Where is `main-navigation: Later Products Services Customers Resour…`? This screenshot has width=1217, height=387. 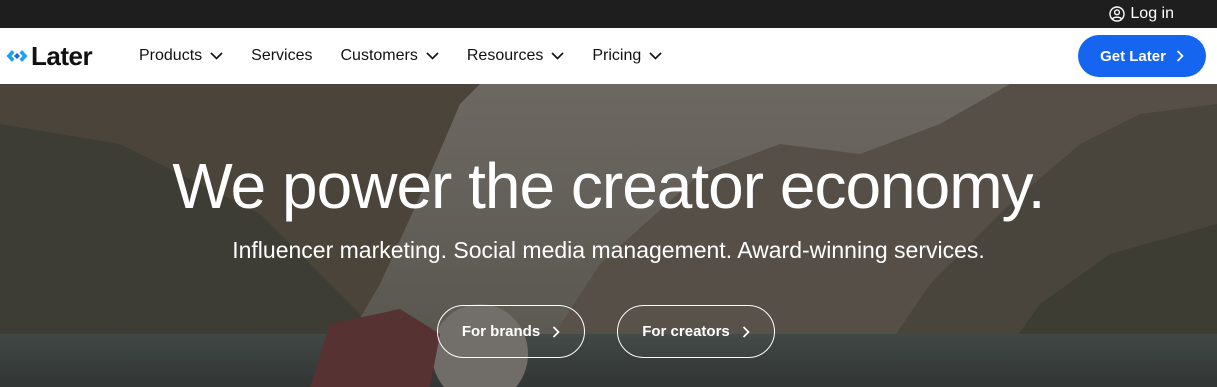 main-navigation: Later Products Services Customers Resour… is located at coordinates (608, 56).